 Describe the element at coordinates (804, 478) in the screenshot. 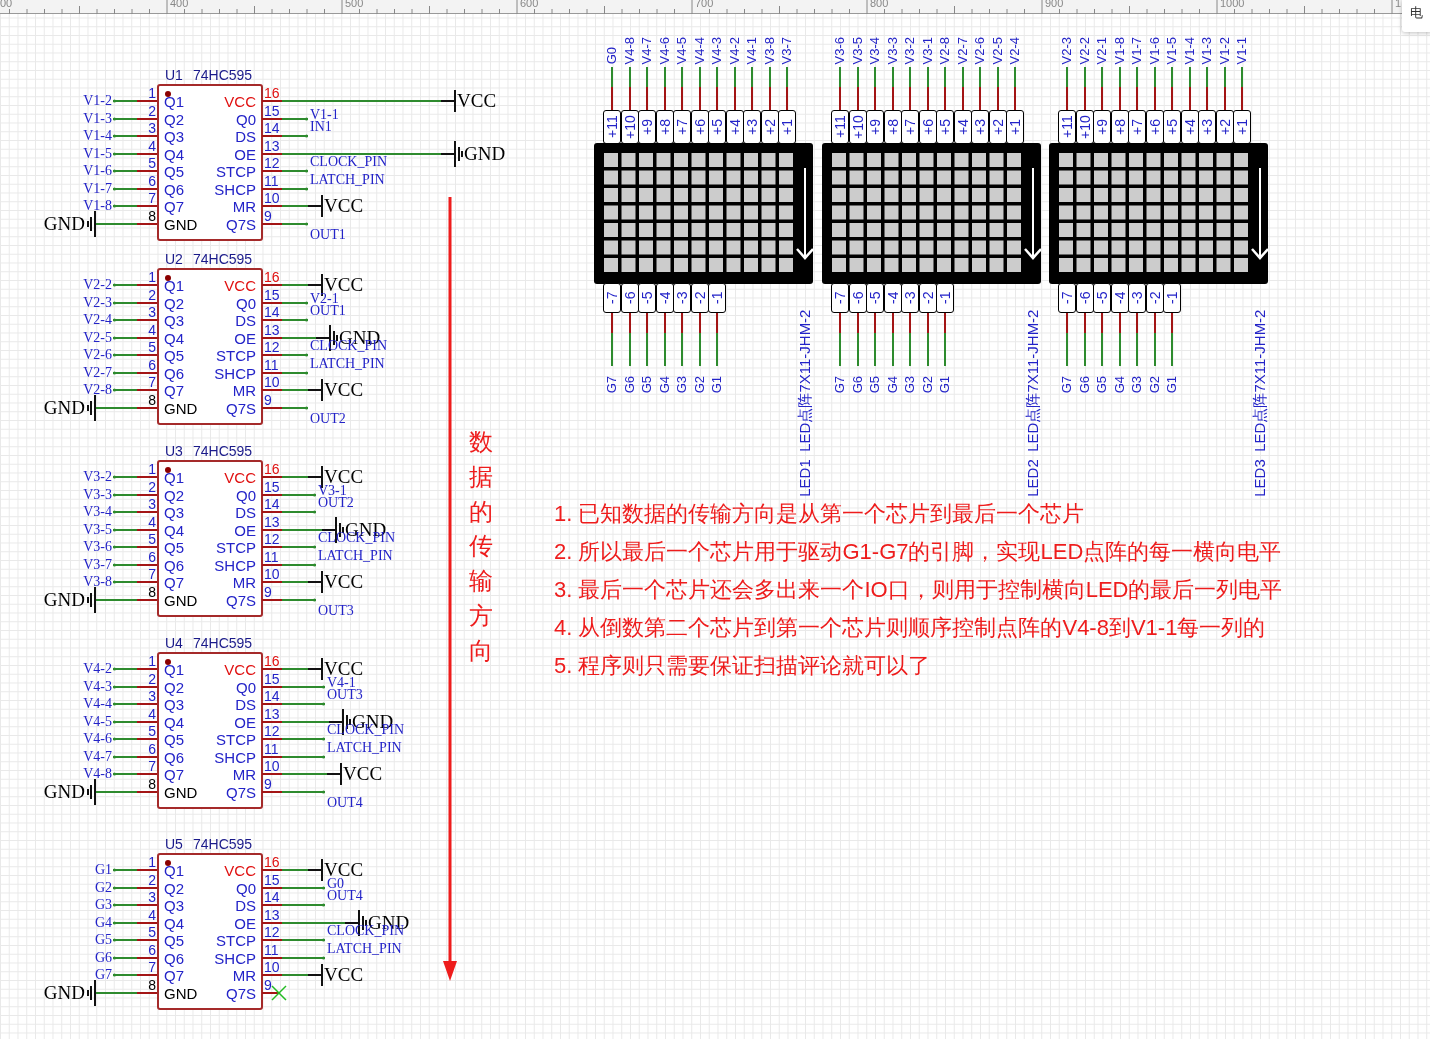

I see `matrix-reference: LED1` at that location.